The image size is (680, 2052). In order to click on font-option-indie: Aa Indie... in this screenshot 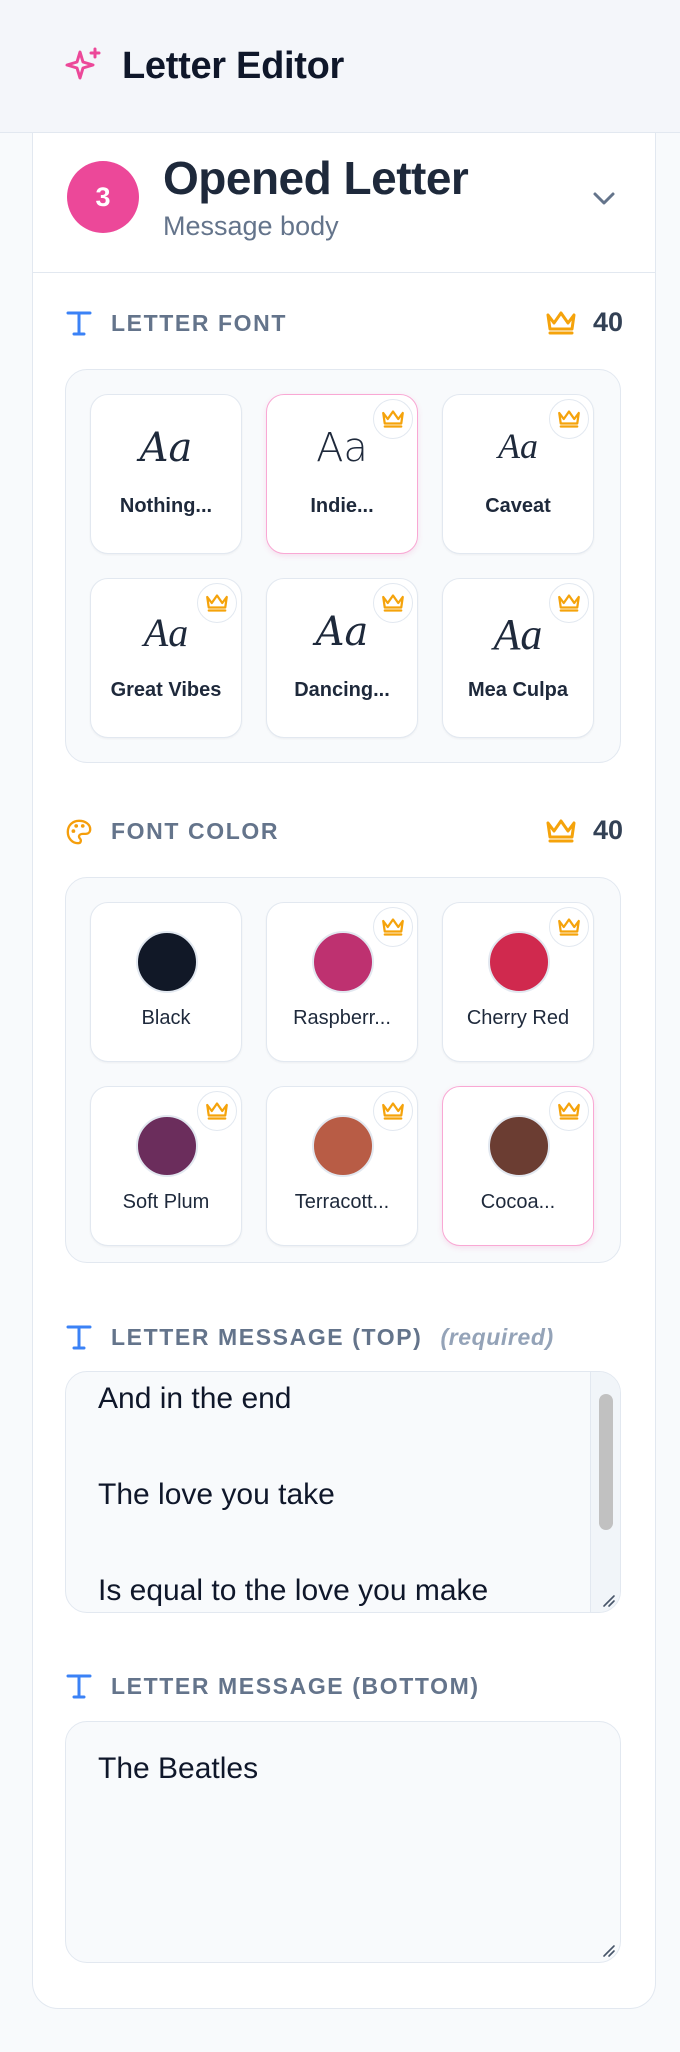, I will do `click(342, 474)`.